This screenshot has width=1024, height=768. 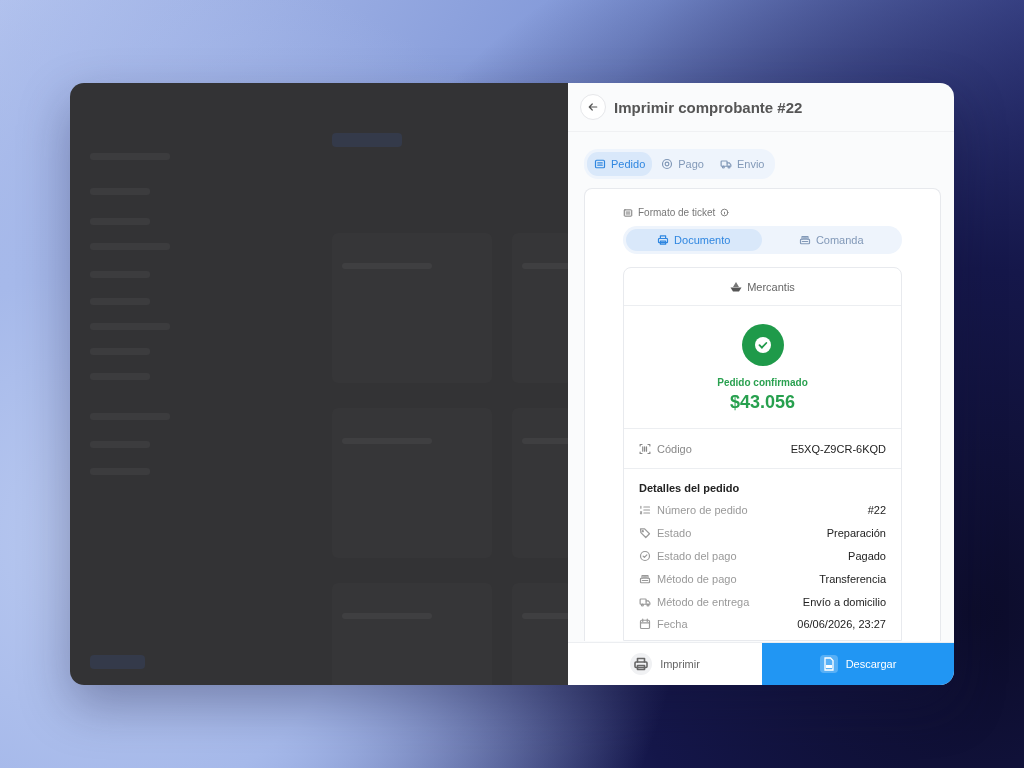 What do you see at coordinates (702, 510) in the screenshot?
I see `detail-label: Número de pedido` at bounding box center [702, 510].